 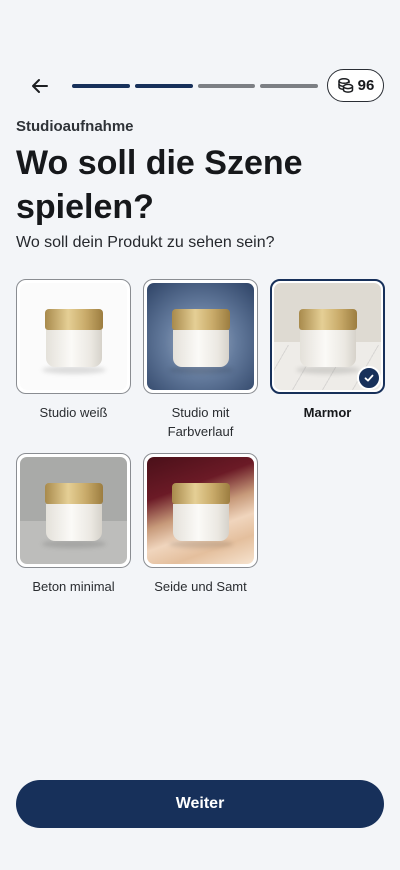 I want to click on step-category: Studioaufnahme, so click(x=75, y=126).